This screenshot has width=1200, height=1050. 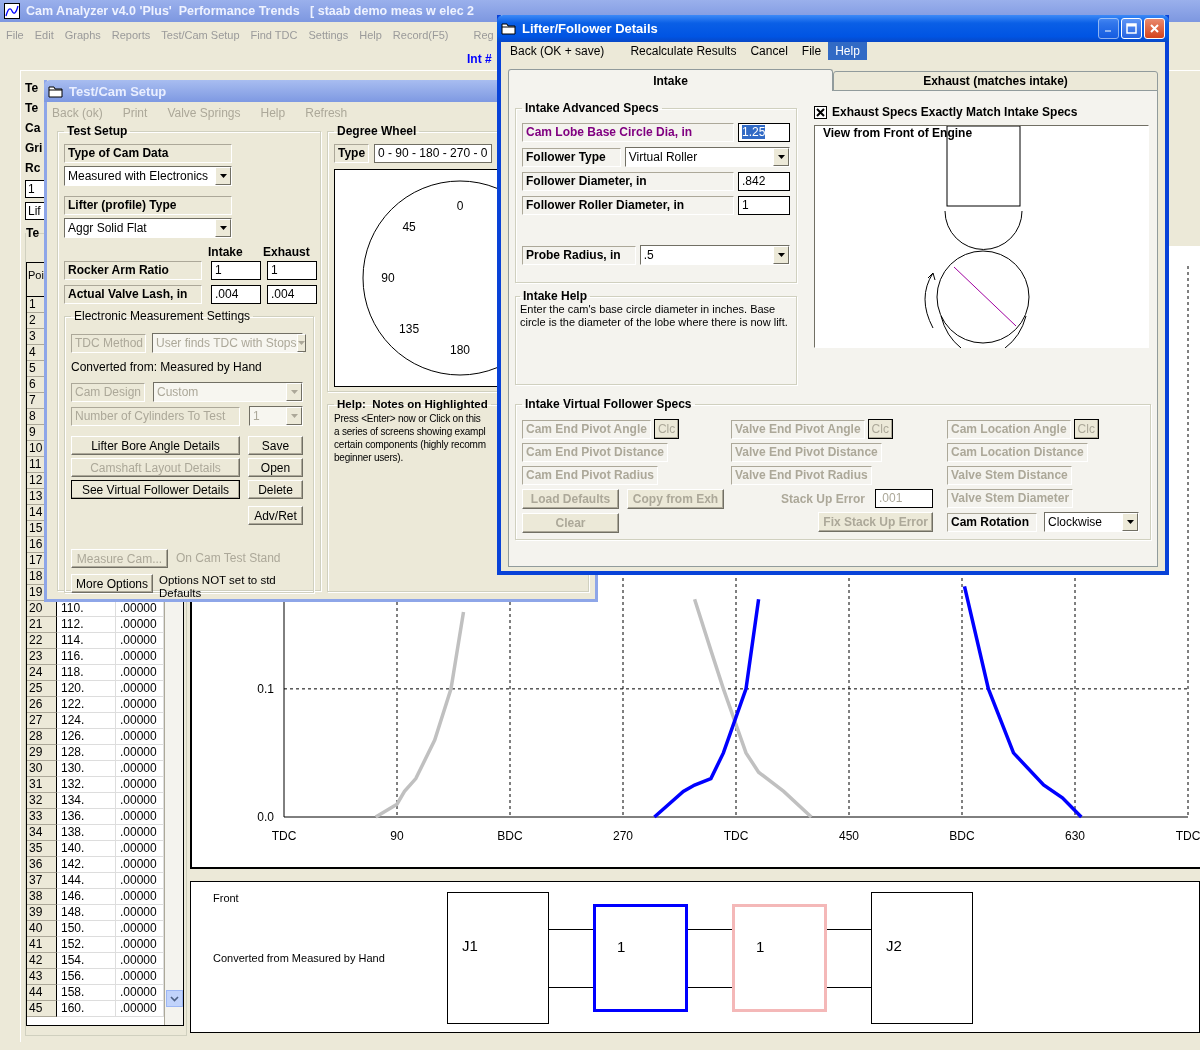 I want to click on row-number: 45, so click(x=42, y=1009).